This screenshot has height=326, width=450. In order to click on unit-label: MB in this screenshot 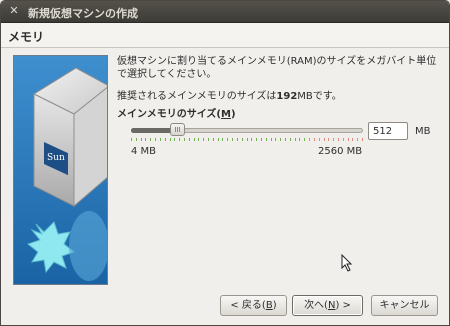, I will do `click(423, 131)`.